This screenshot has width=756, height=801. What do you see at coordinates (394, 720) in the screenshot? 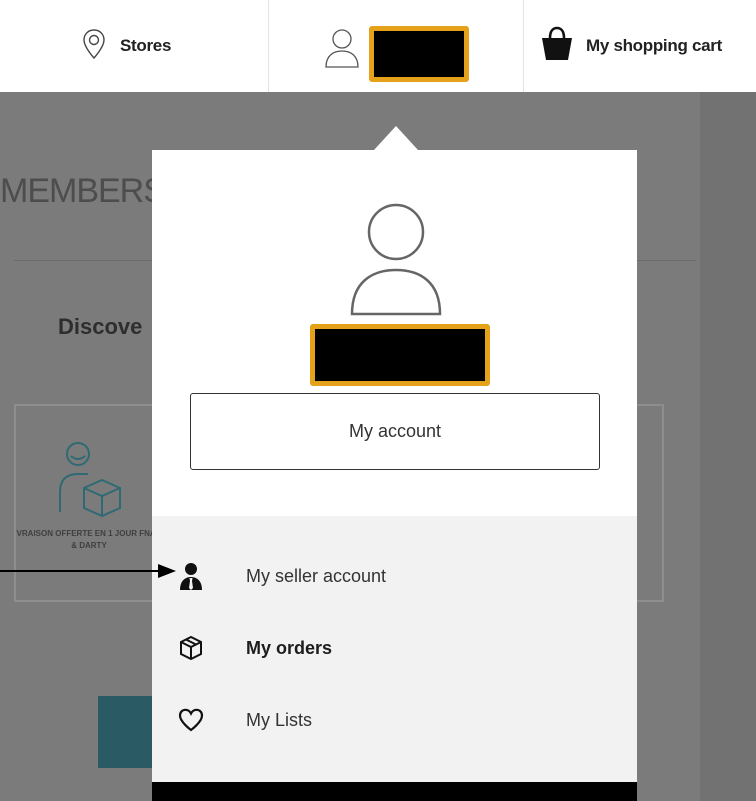
I see `menu-item-lists: My Lists` at bounding box center [394, 720].